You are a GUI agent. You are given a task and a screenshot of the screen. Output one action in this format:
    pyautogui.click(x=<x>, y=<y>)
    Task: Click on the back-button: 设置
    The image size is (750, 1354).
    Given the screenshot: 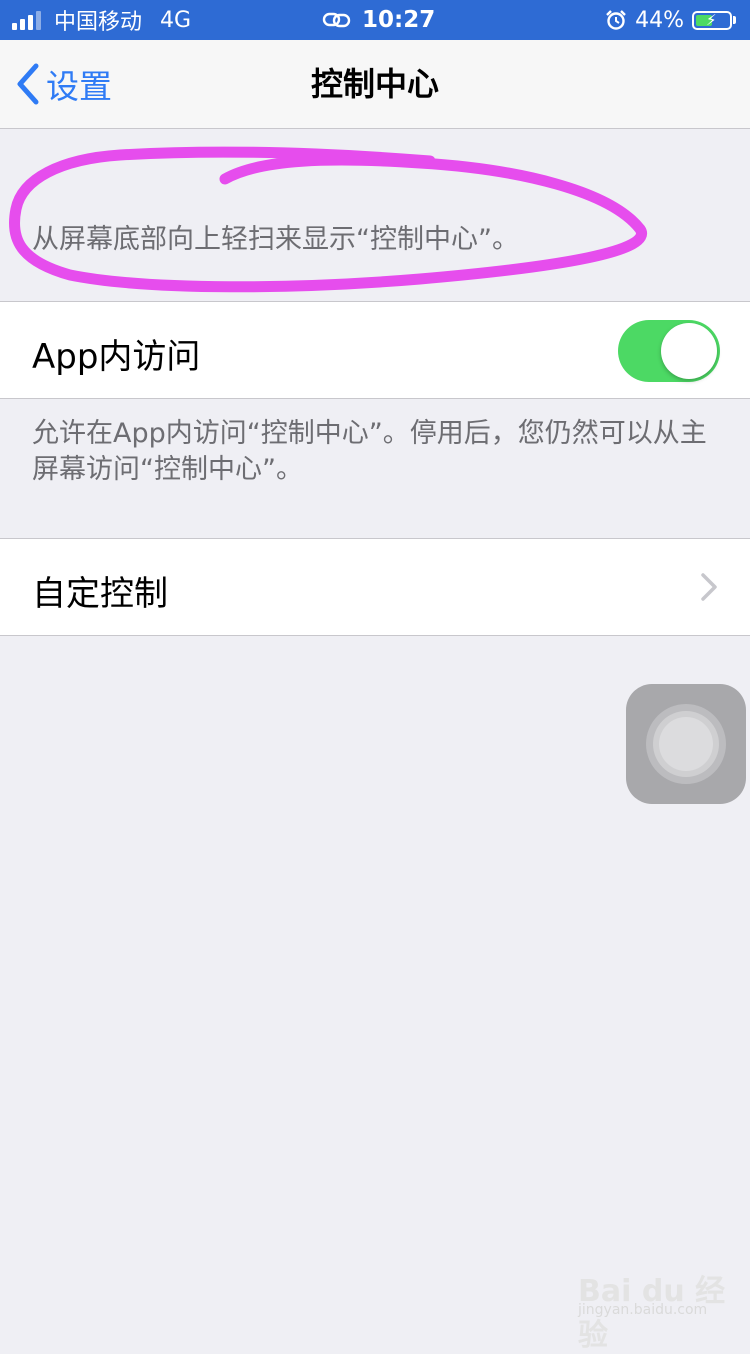 What is the action you would take?
    pyautogui.click(x=63, y=84)
    